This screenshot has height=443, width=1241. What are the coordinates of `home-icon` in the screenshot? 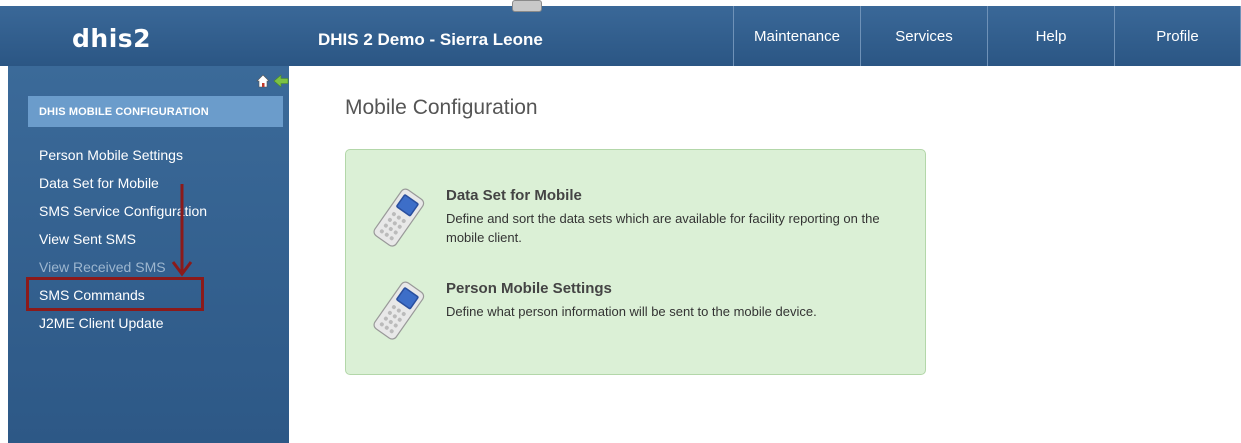 It's located at (263, 81).